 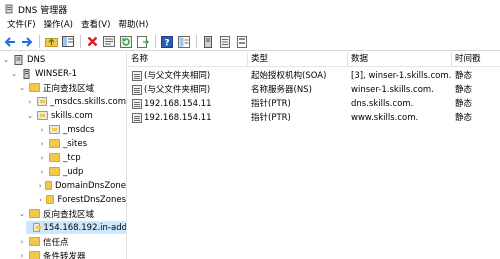 I want to click on tree-item-trust-points: › 信任点, so click(x=72, y=241).